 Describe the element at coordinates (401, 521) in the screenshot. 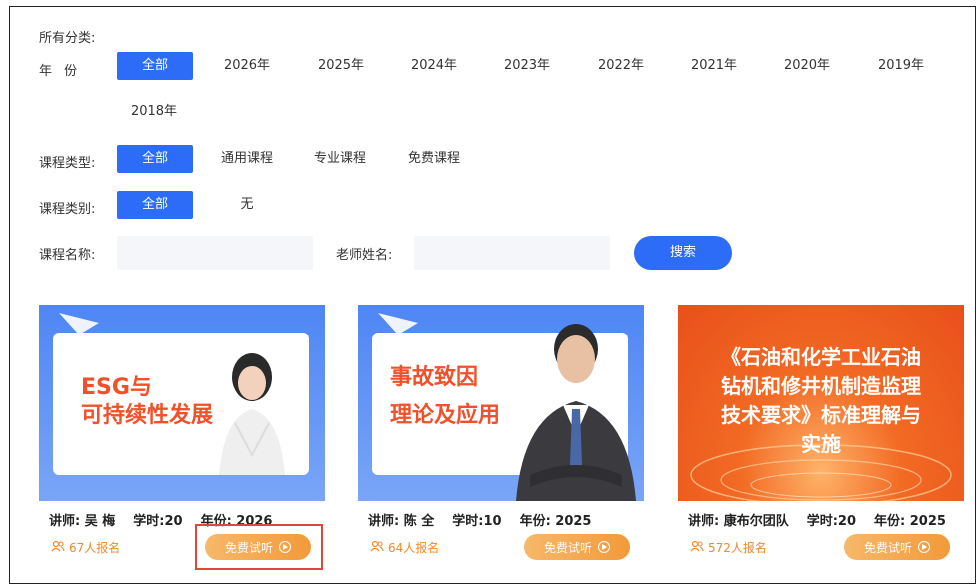

I see `course-teacher: 讲师: 陈 全` at that location.